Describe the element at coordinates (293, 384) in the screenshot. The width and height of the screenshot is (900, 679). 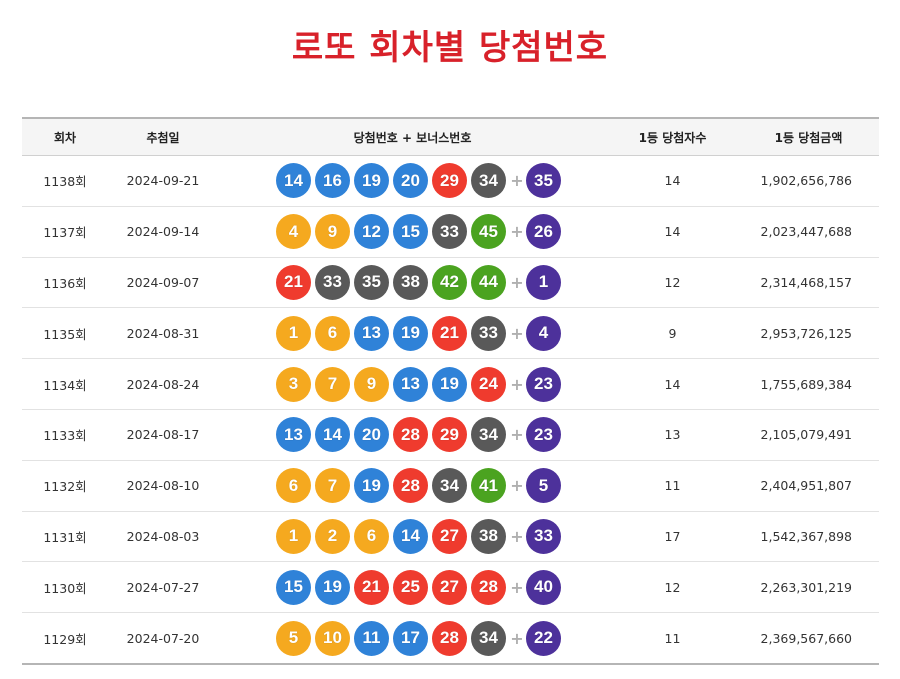
I see `number-ball: 3` at that location.